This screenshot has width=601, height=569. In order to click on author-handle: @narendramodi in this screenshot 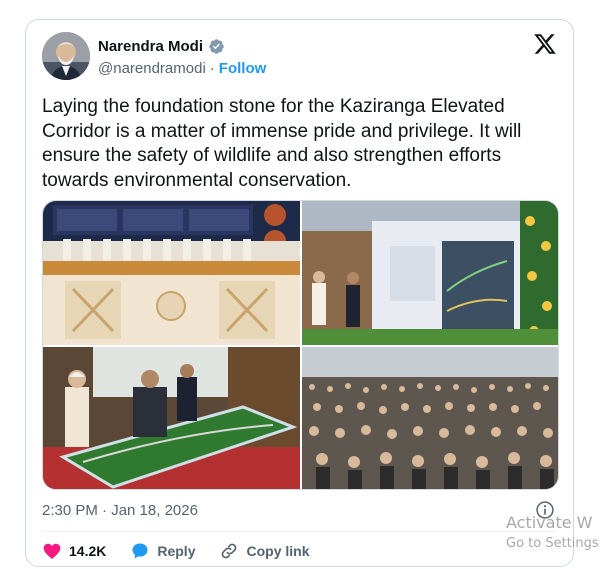, I will do `click(152, 68)`.